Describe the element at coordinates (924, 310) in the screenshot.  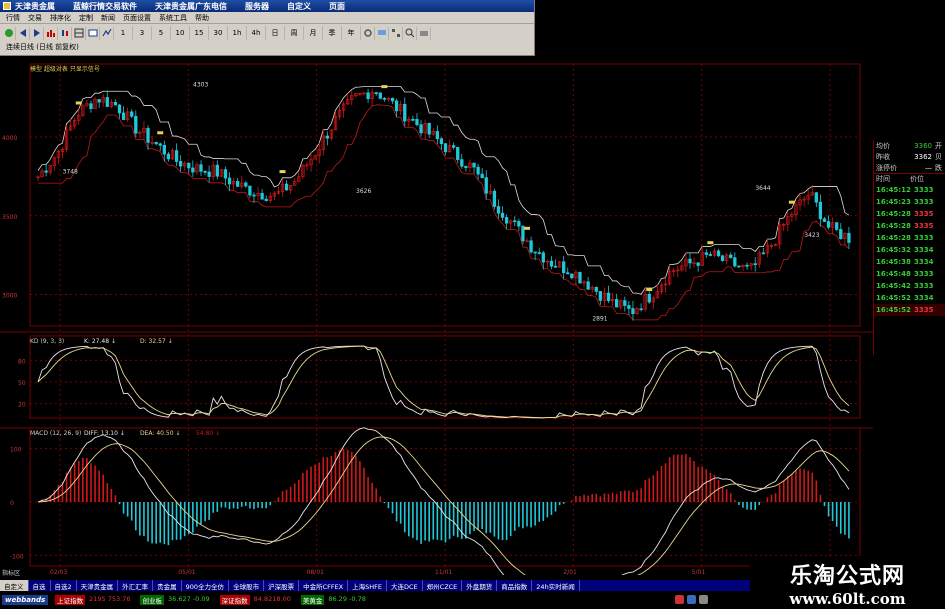
I see `tick-price: 3335` at that location.